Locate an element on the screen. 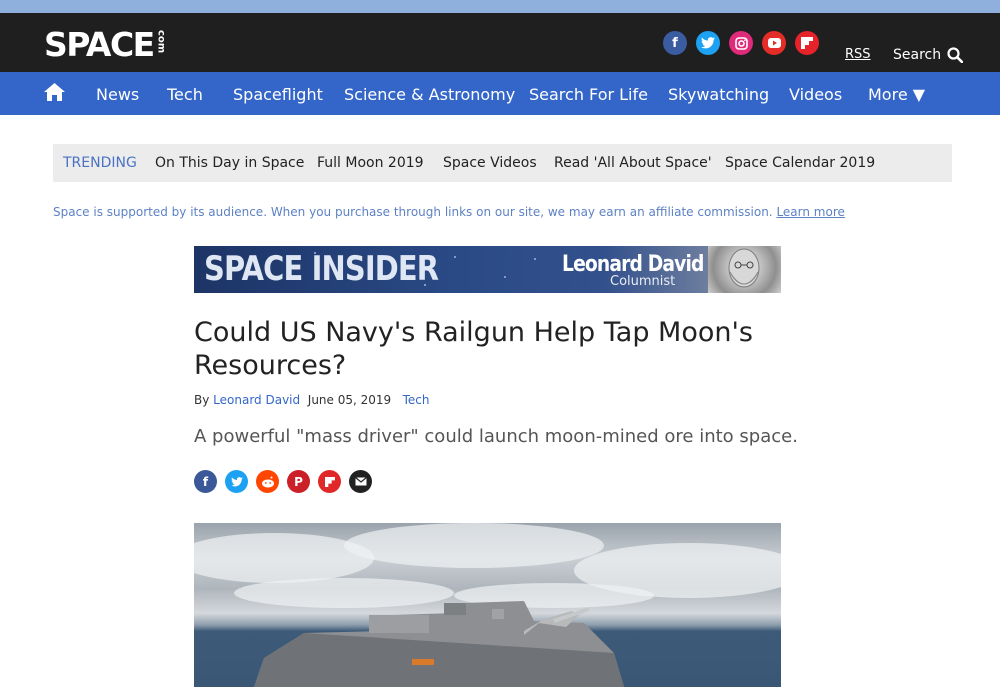 The width and height of the screenshot is (1000, 687). pinterest-icon: P is located at coordinates (298, 481).